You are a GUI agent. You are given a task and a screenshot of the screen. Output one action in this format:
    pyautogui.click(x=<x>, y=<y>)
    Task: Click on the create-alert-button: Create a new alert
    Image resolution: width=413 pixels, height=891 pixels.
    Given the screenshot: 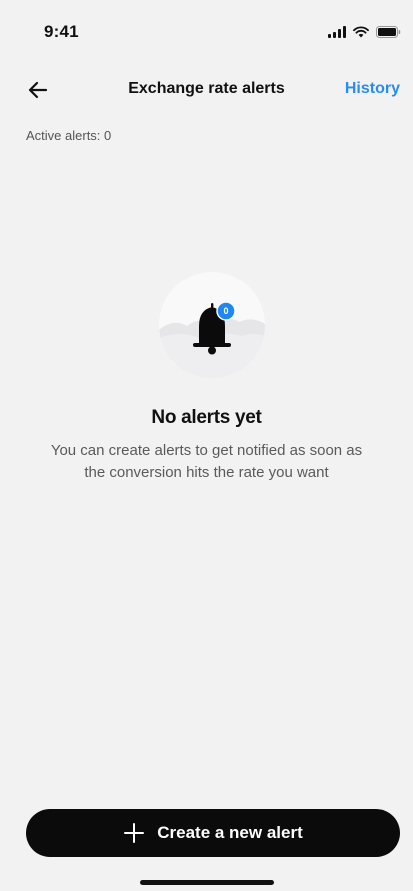 What is the action you would take?
    pyautogui.click(x=213, y=833)
    